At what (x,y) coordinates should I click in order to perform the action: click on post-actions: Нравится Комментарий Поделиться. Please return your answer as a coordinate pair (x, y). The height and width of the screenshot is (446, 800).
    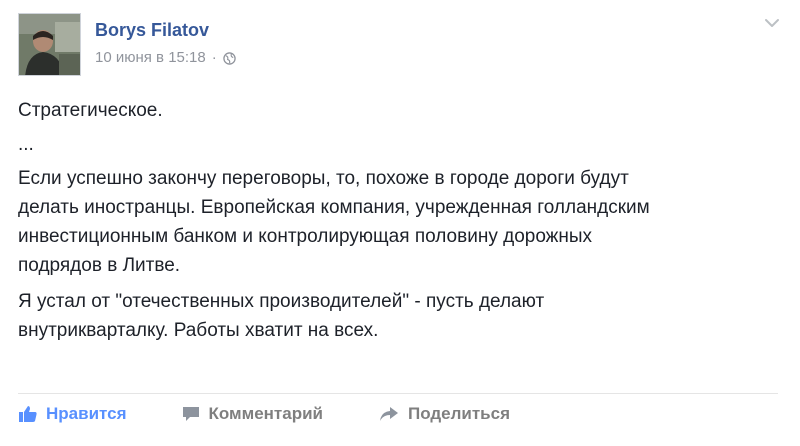
    Looking at the image, I should click on (264, 414).